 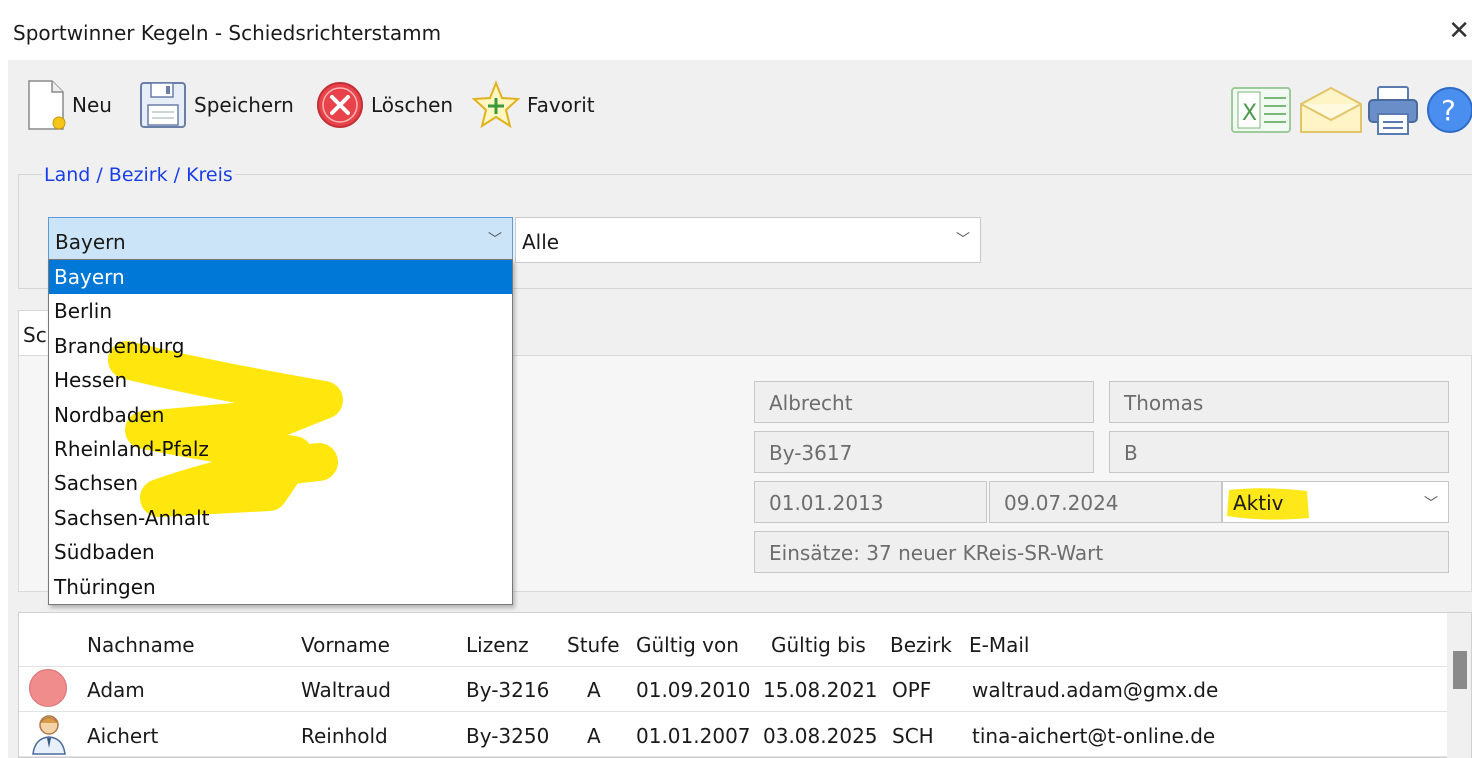 I want to click on stufe-field: B, so click(x=1279, y=452).